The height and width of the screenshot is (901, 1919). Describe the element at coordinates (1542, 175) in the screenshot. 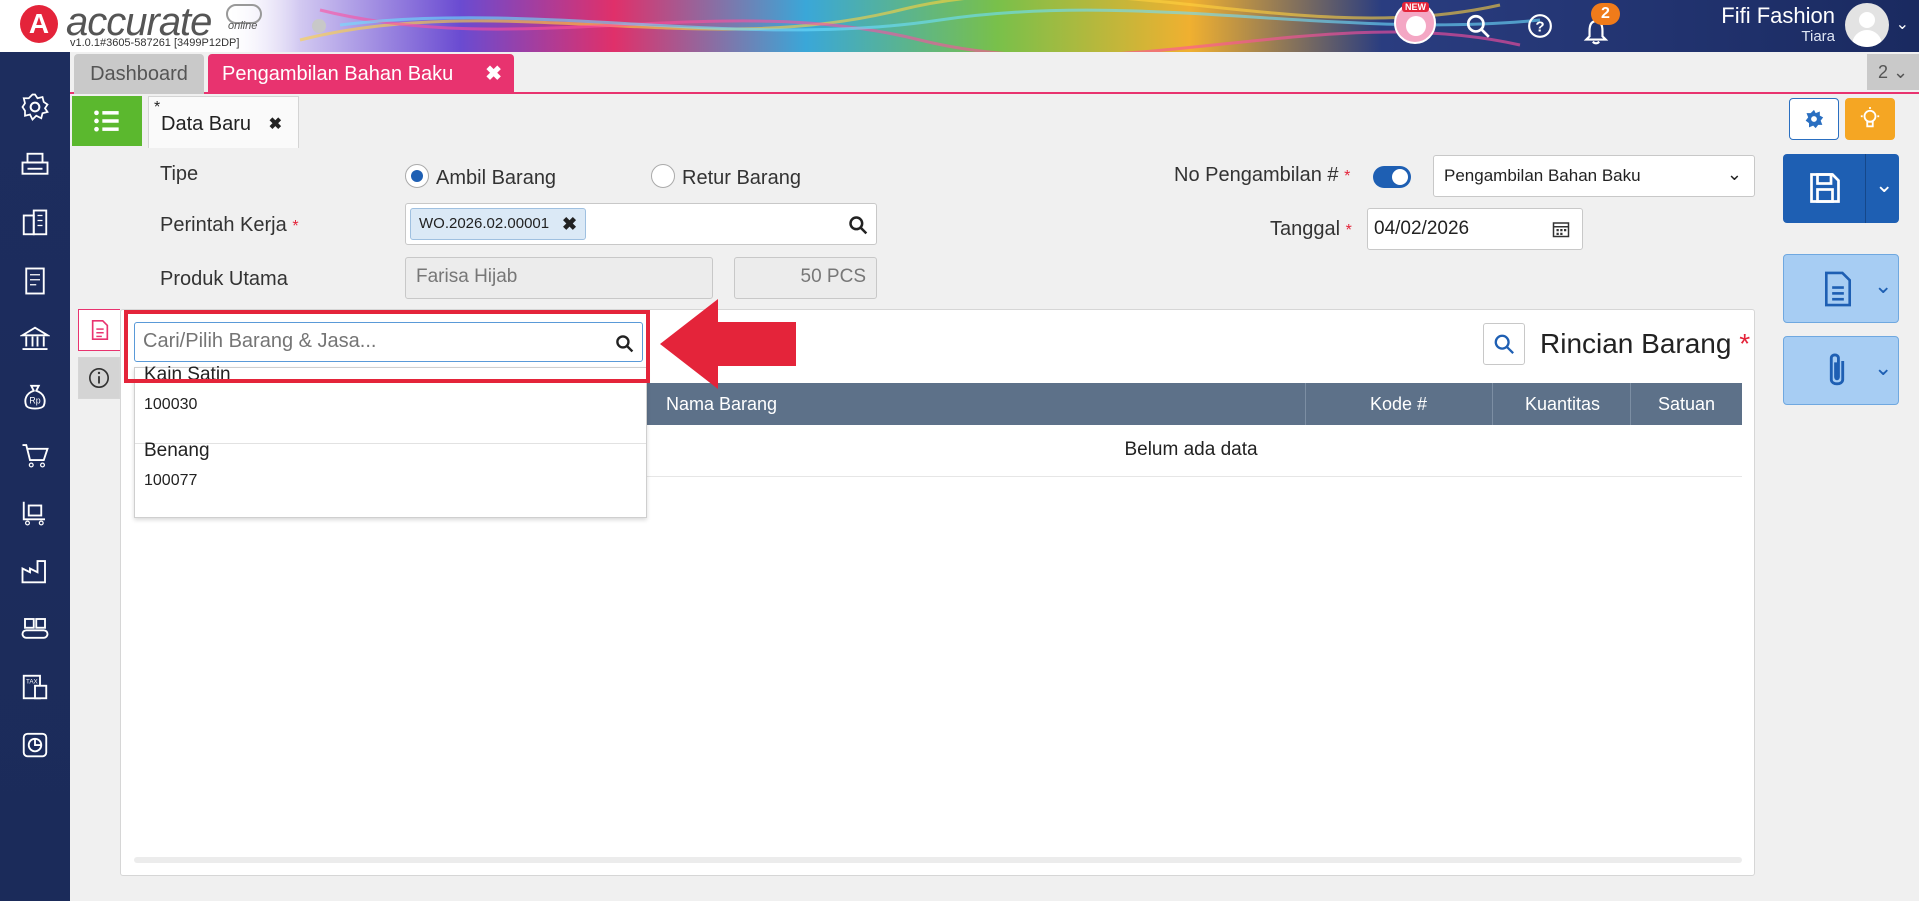

I see `numbering-select-value: Pengambilan Bahan Baku` at that location.